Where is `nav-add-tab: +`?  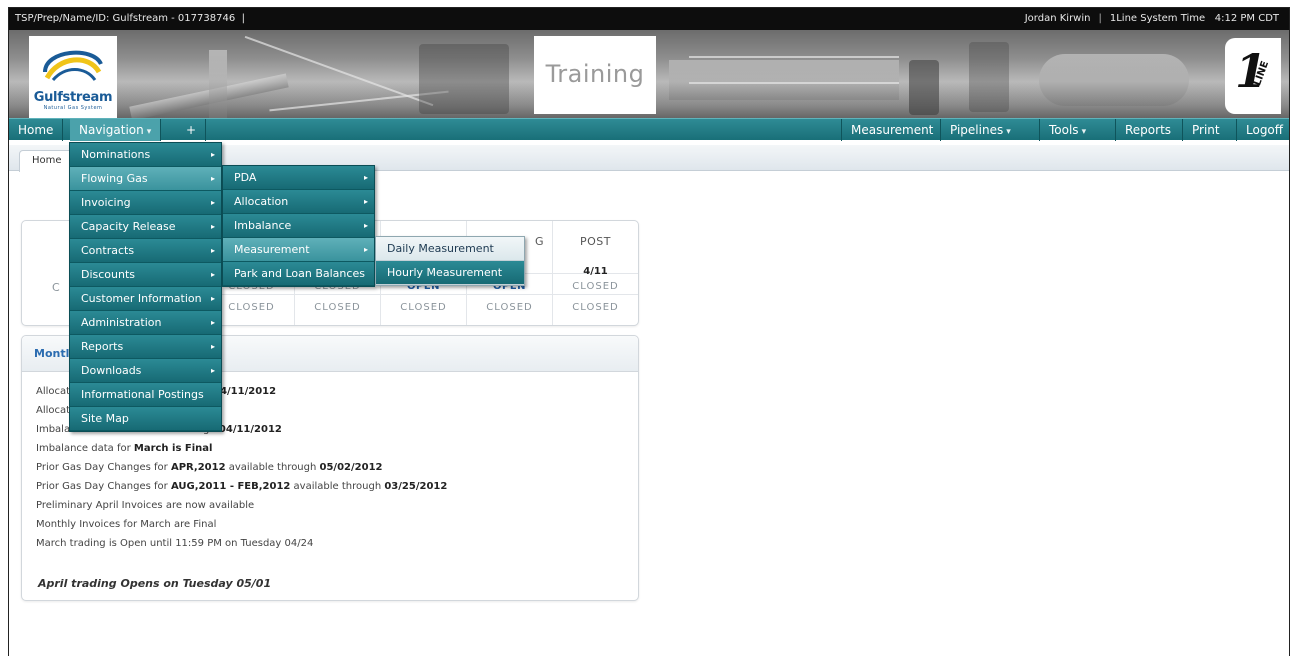
nav-add-tab: + is located at coordinates (192, 130).